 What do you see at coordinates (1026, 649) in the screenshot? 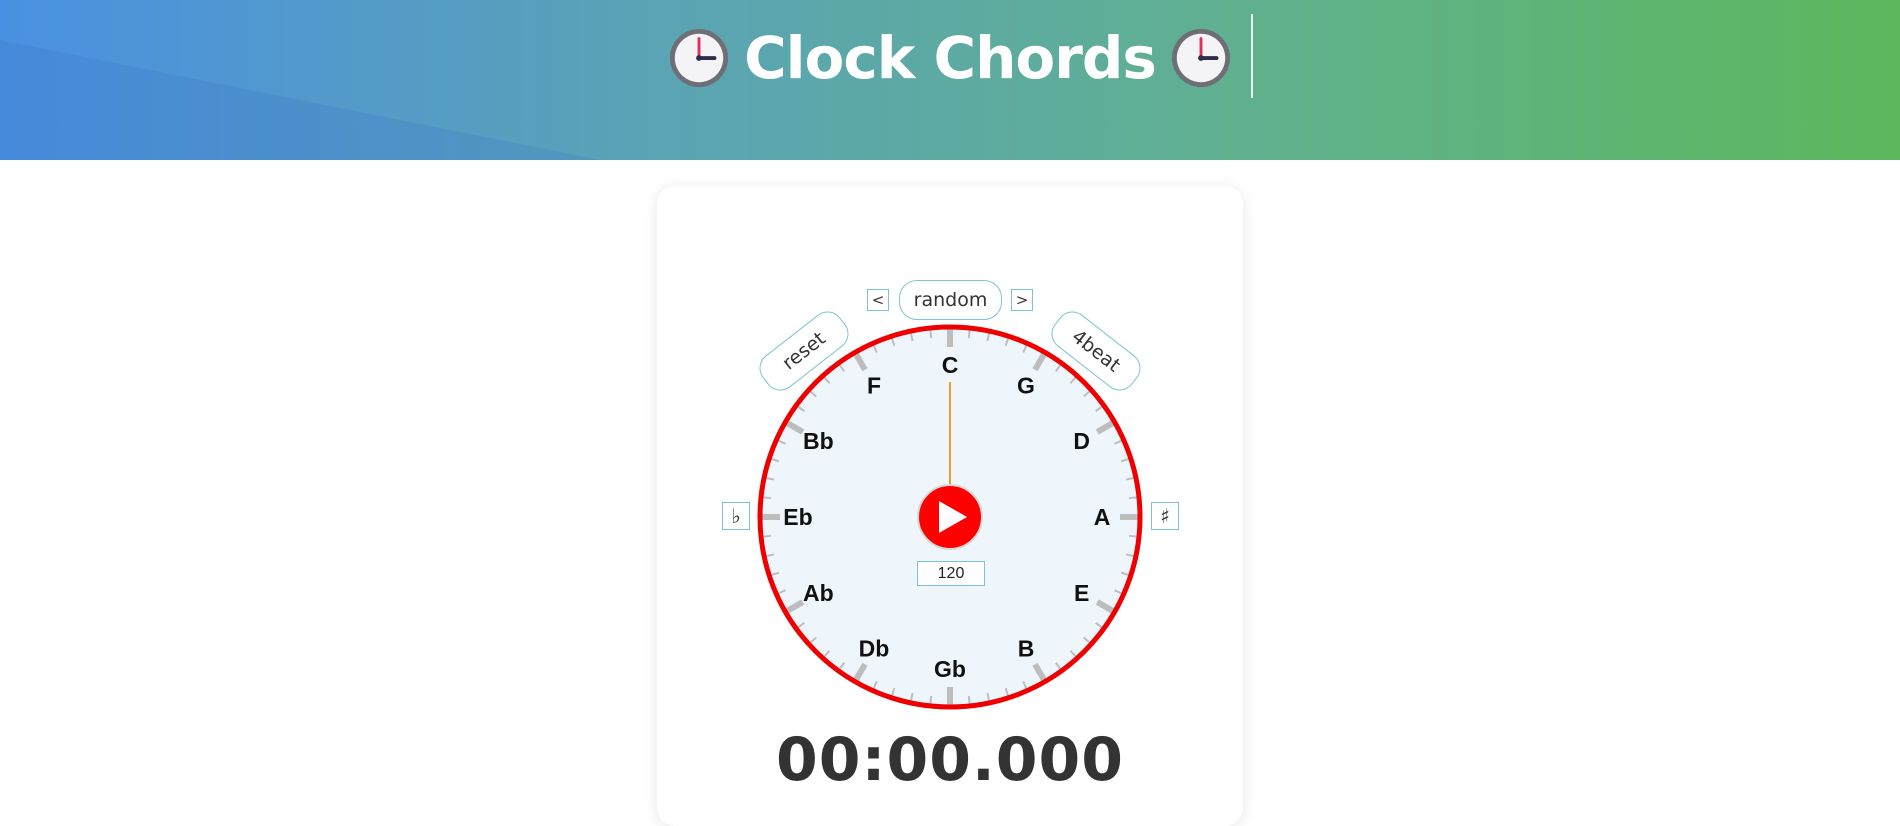
I see `note-label-b: B` at bounding box center [1026, 649].